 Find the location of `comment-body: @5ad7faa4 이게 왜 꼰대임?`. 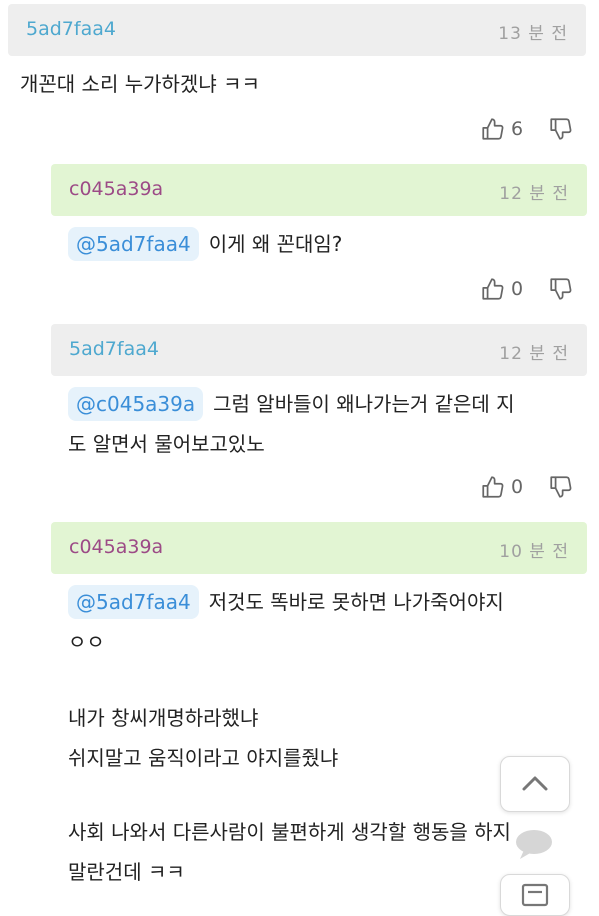

comment-body: @5ad7faa4 이게 왜 꼰대임? is located at coordinates (205, 244).